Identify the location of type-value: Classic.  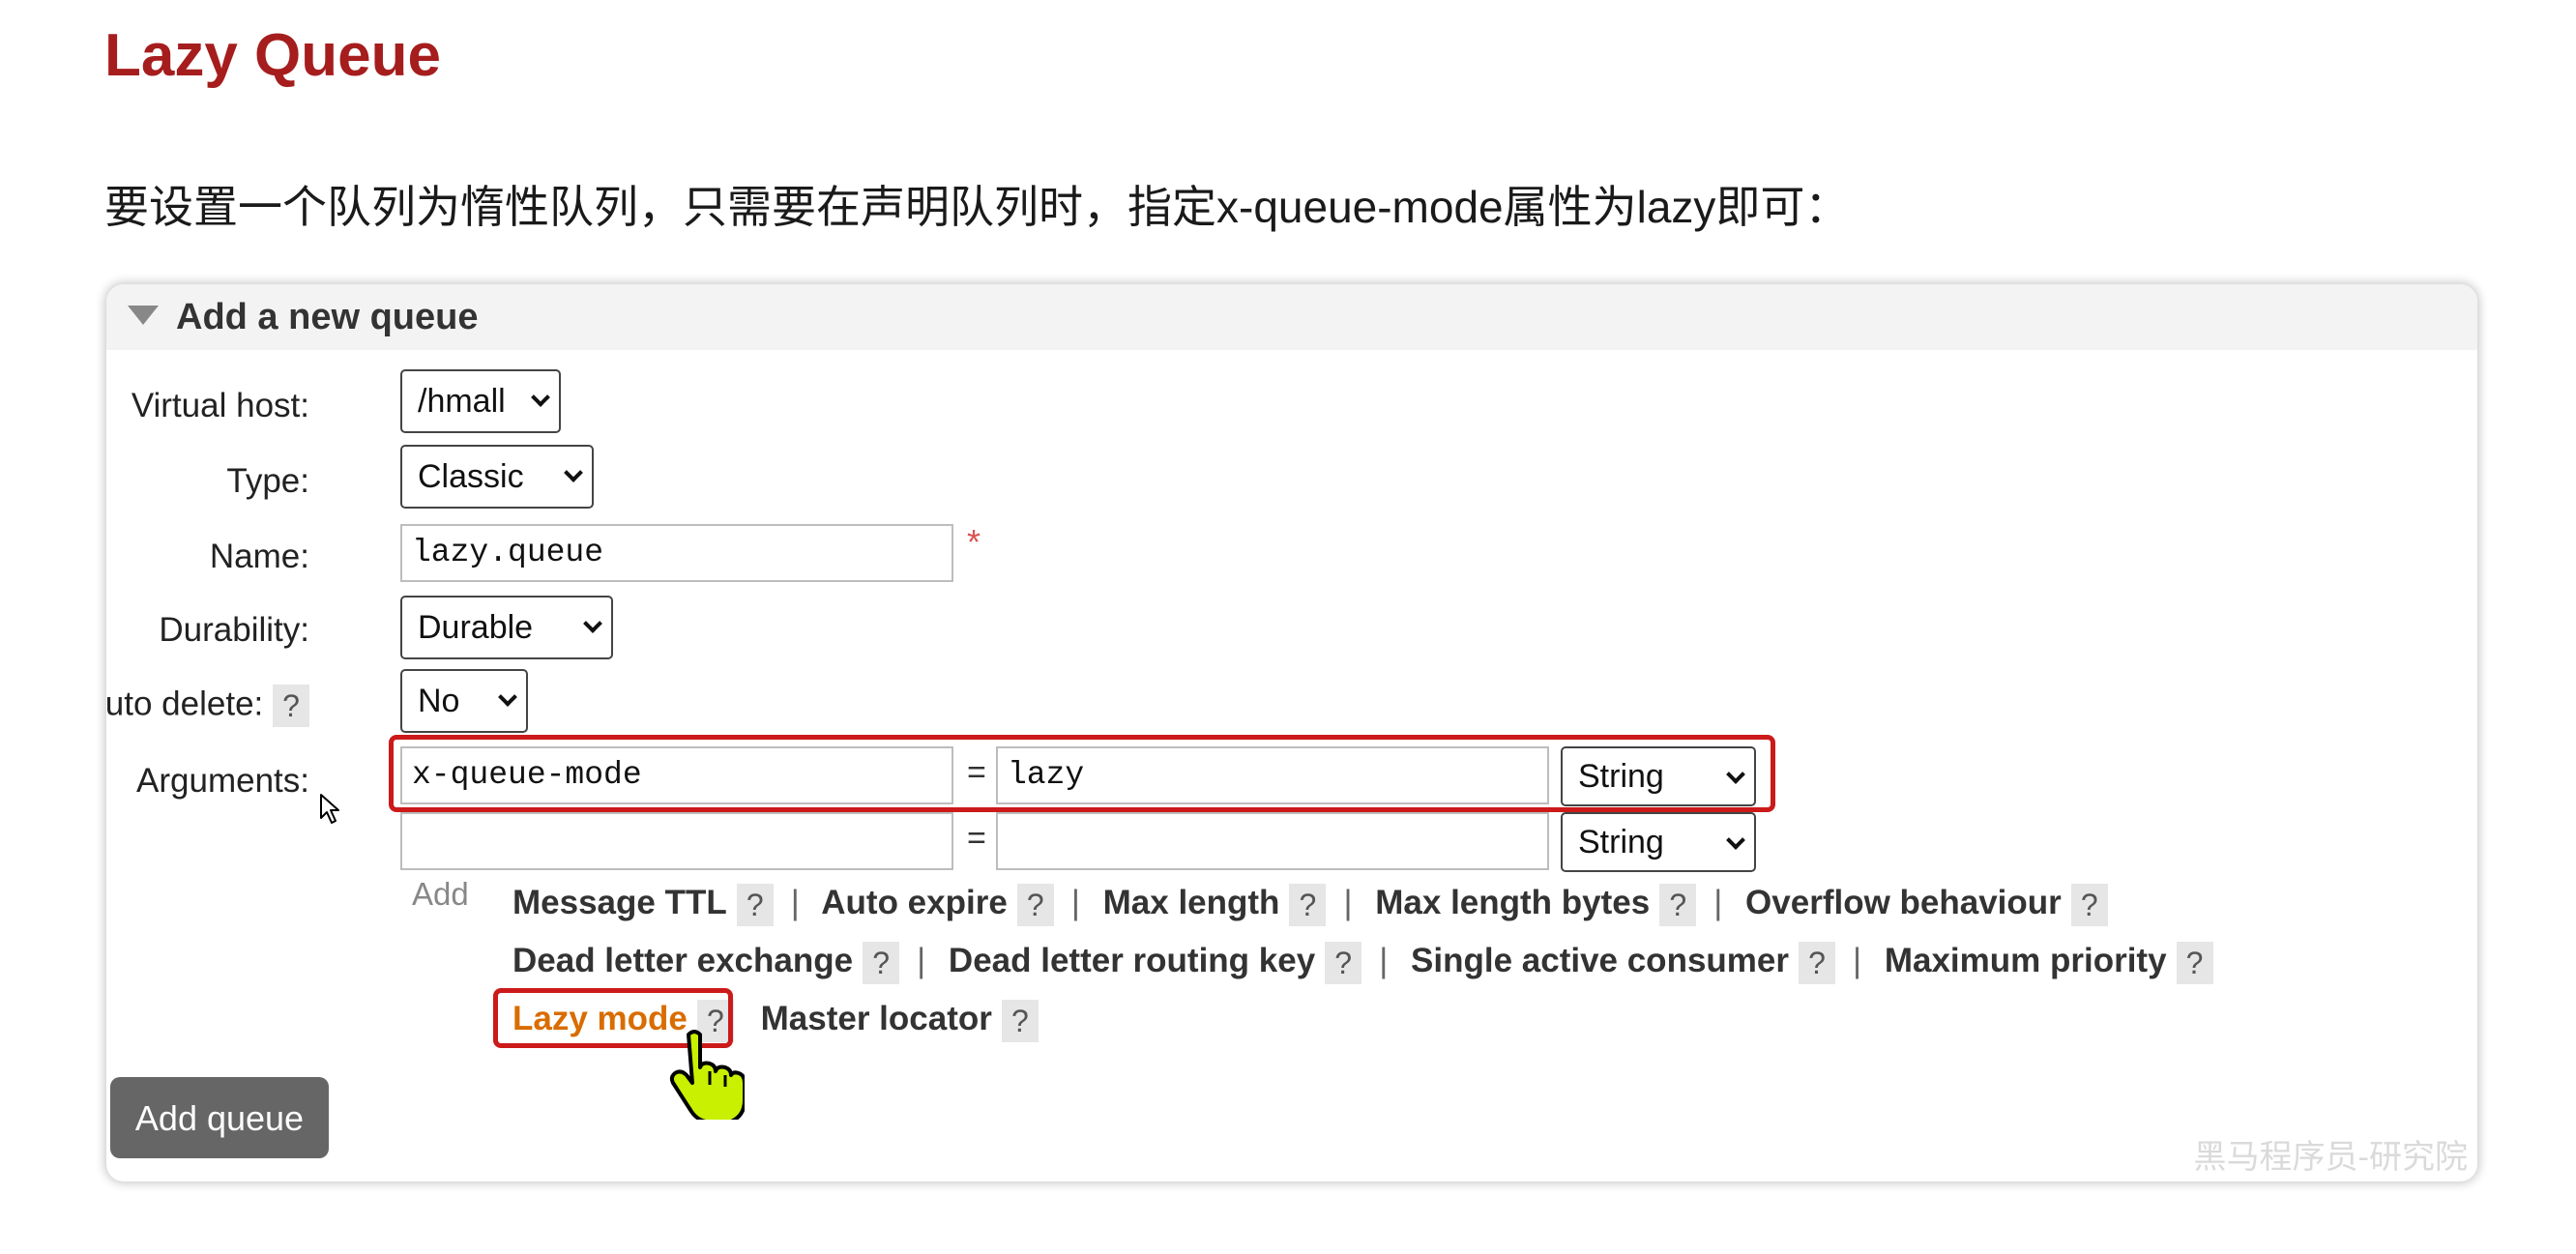
(471, 477).